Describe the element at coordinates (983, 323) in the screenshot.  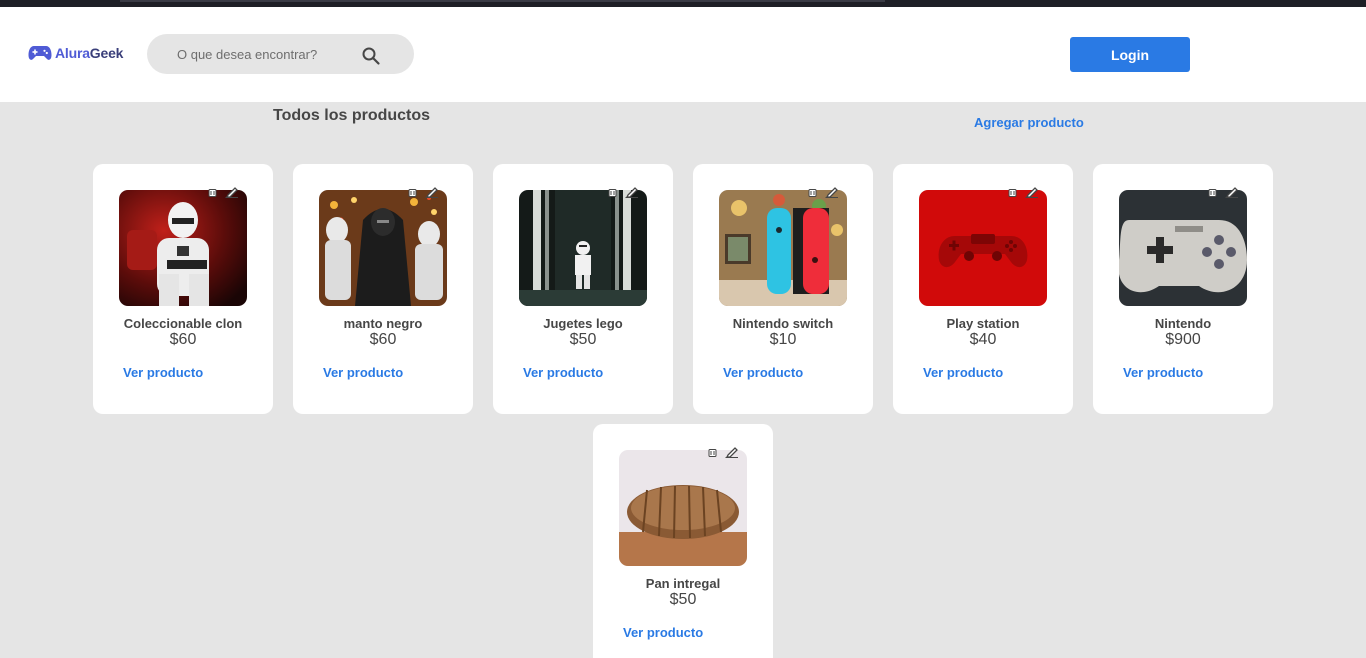
I see `product-name: Play station` at that location.